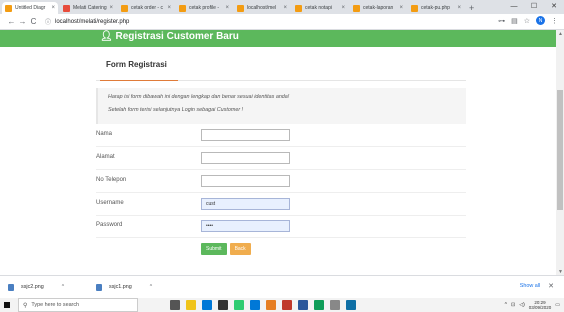 This screenshot has width=564, height=312. I want to click on nama-label: Nama, so click(104, 134).